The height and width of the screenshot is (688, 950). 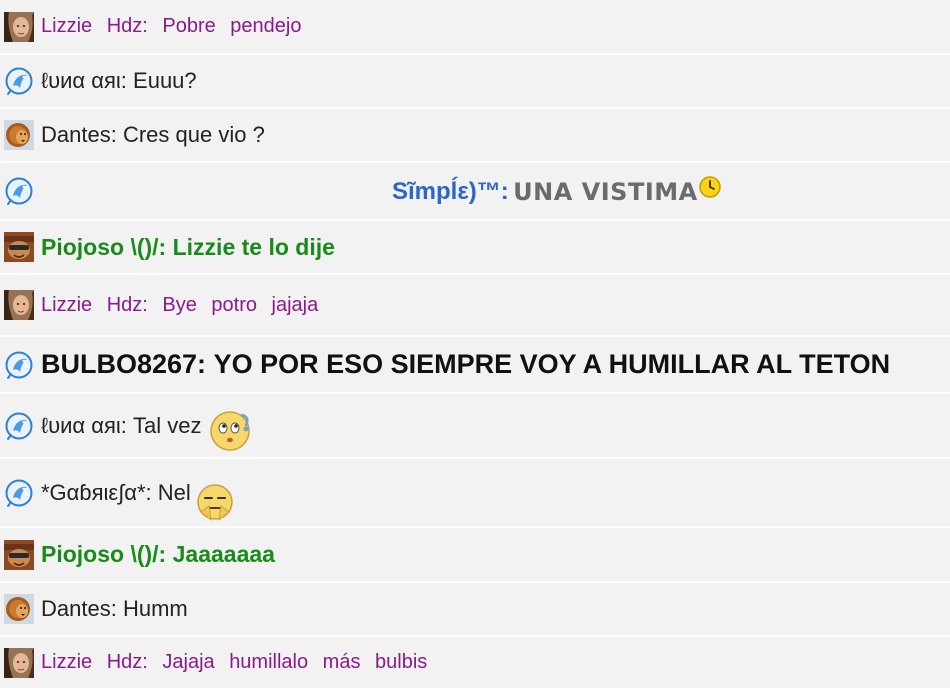 I want to click on chat-message: Piojoso \()/: Jaaaaaaa, so click(x=475, y=555).